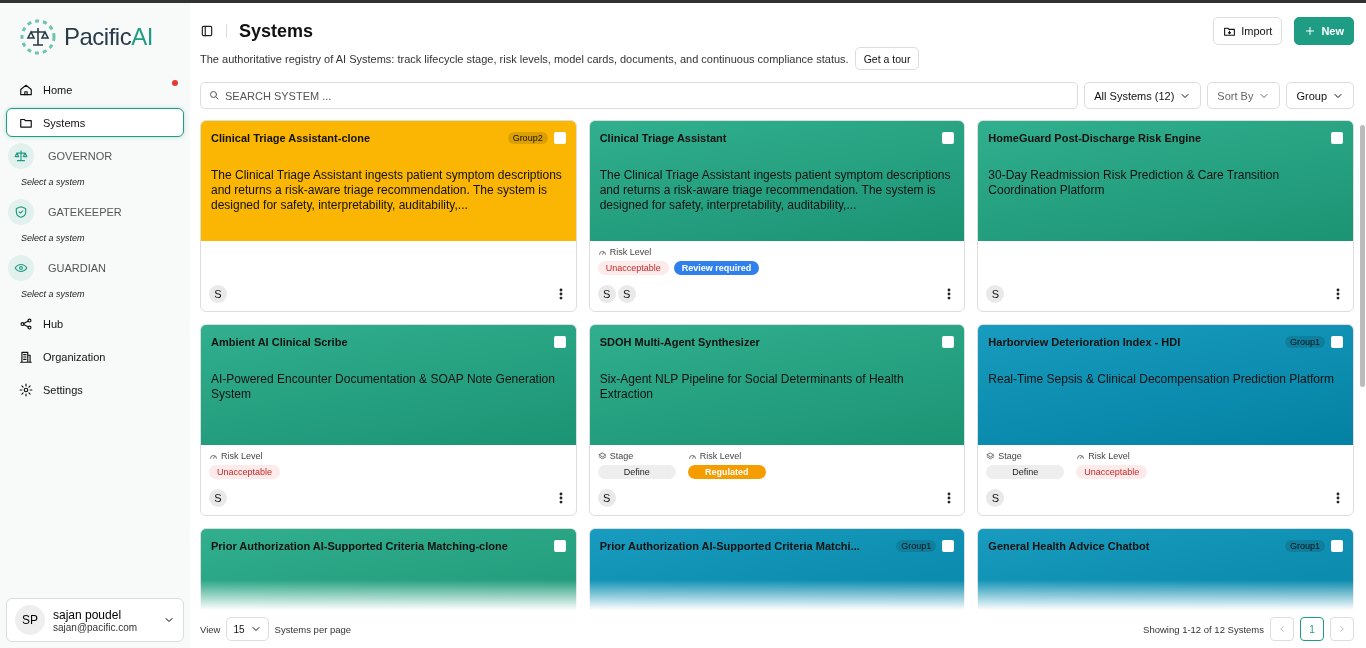  What do you see at coordinates (1282, 629) in the screenshot?
I see `chevron-left-icon` at bounding box center [1282, 629].